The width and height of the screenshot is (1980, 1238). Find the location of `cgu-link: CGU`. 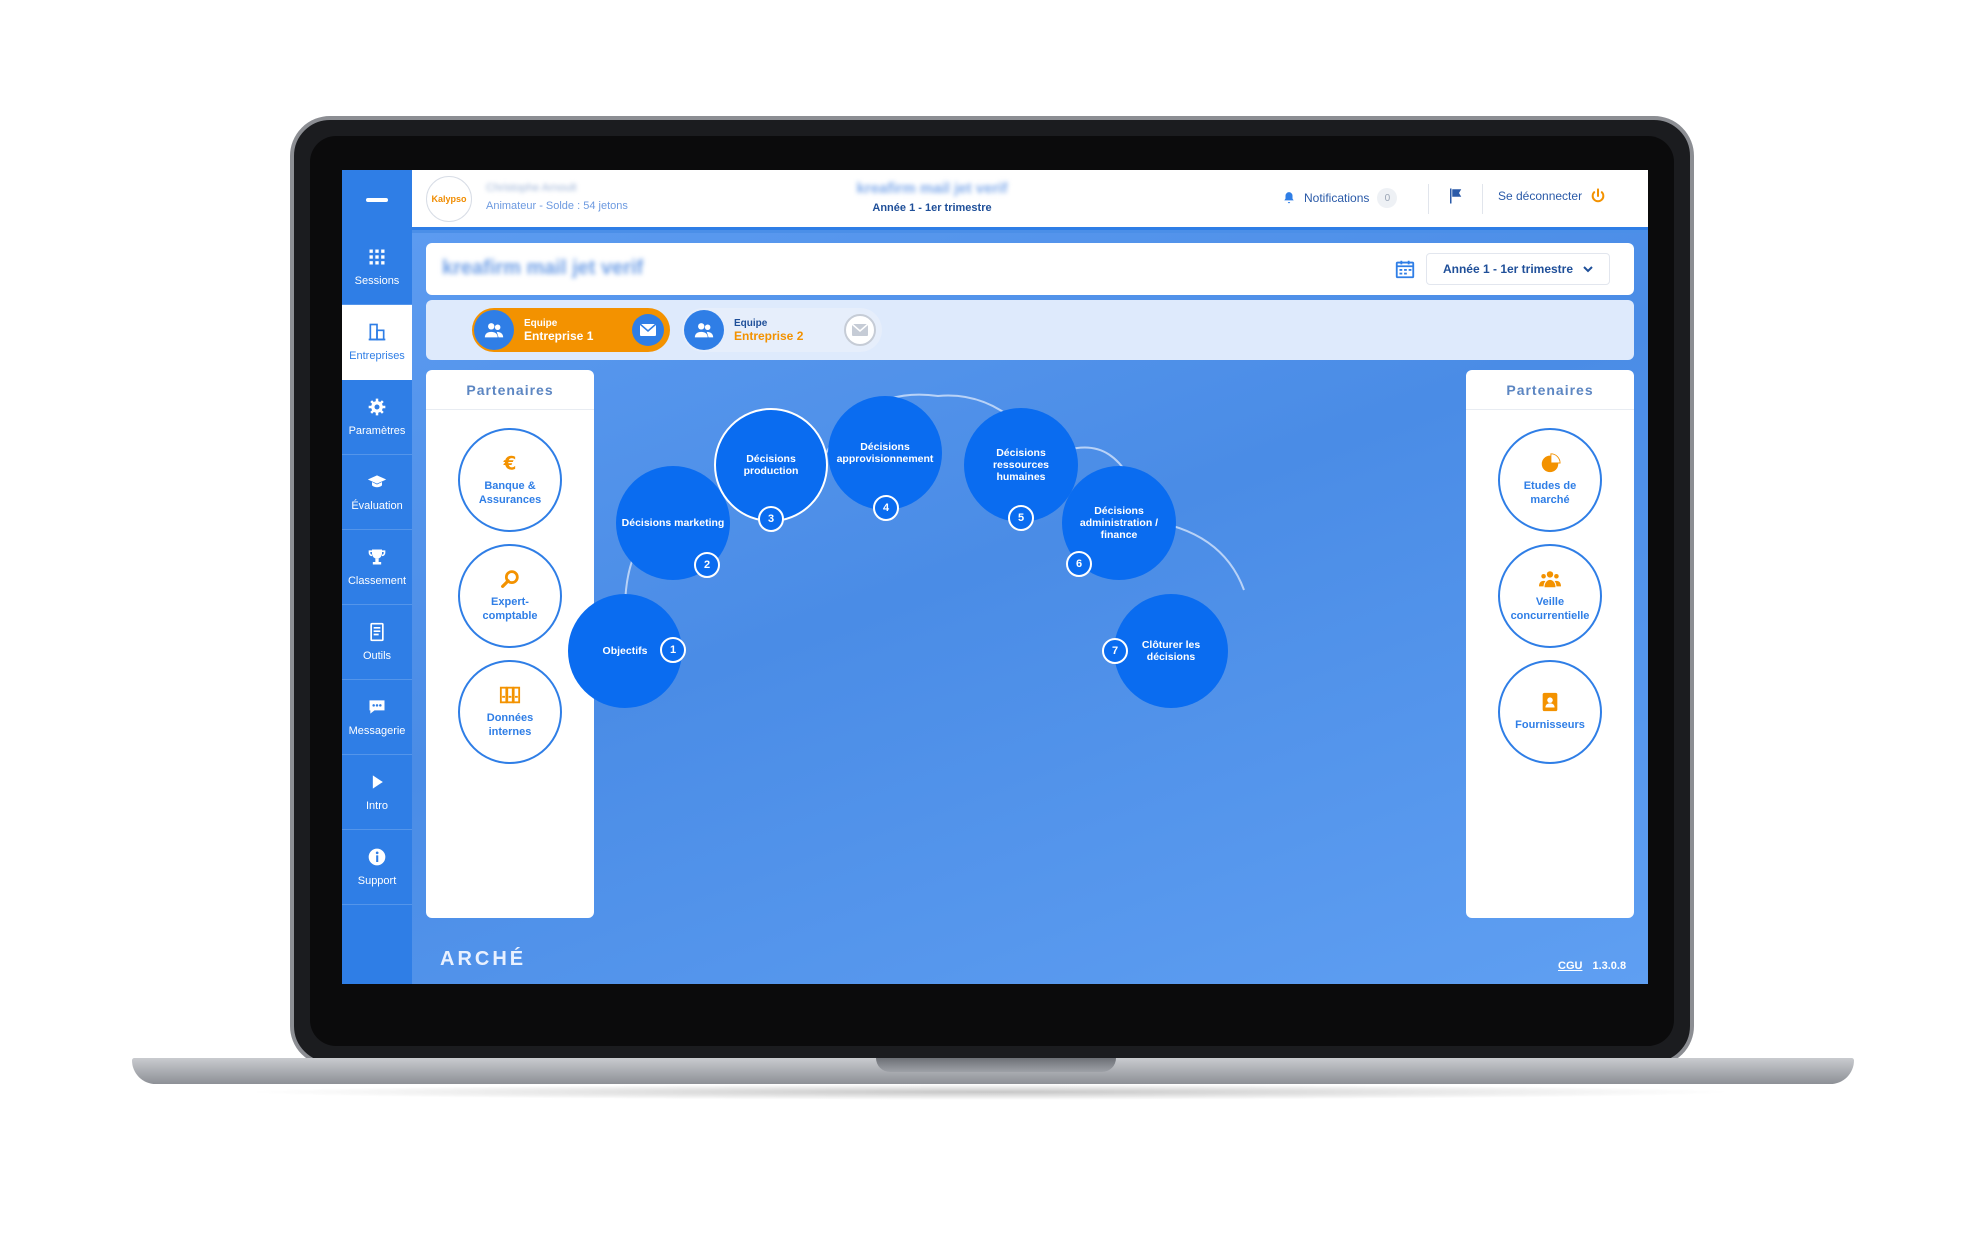

cgu-link: CGU is located at coordinates (1570, 966).